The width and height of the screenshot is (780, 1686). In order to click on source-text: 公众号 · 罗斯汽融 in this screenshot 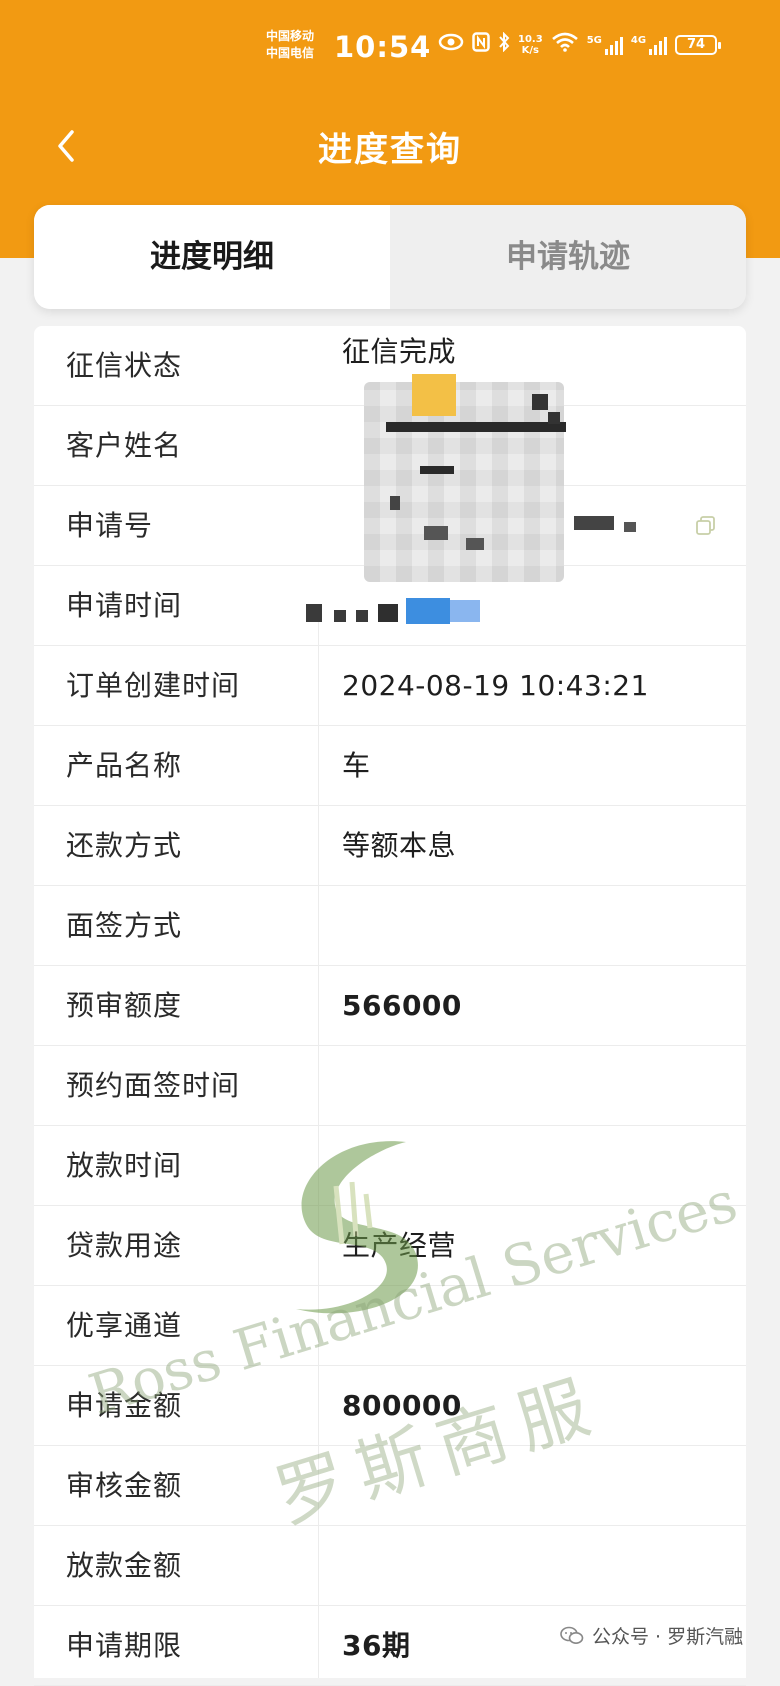, I will do `click(668, 1637)`.